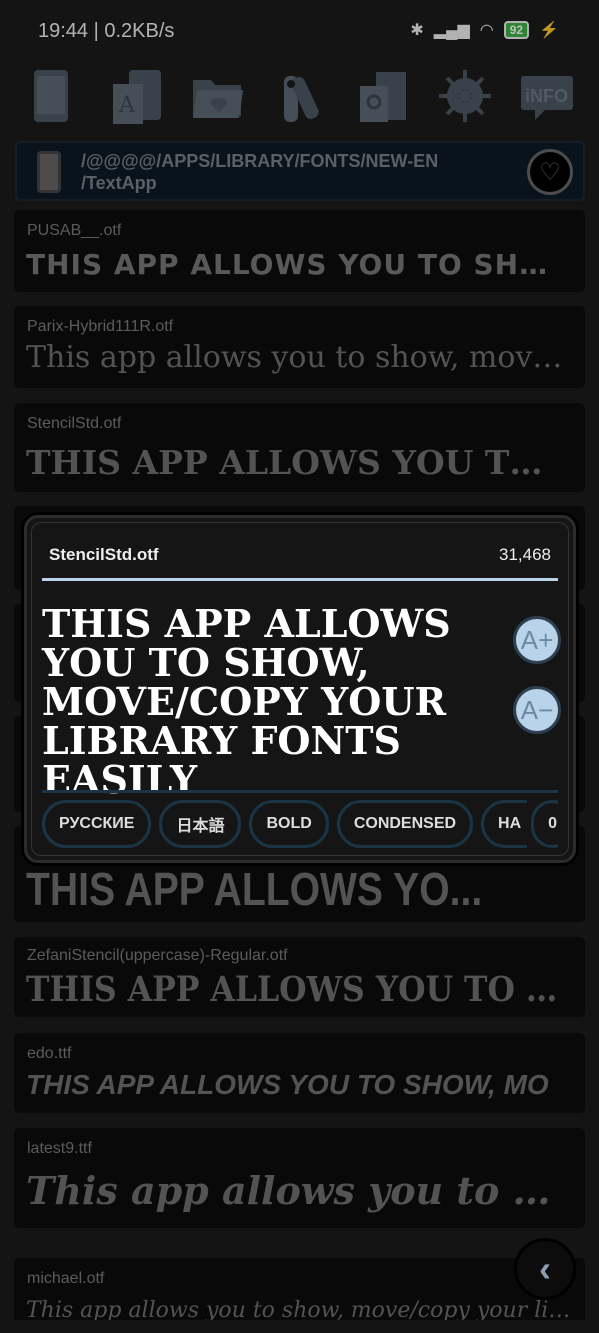 Image resolution: width=599 pixels, height=1333 pixels. What do you see at coordinates (537, 710) in the screenshot?
I see `decrease-font-button: A−` at bounding box center [537, 710].